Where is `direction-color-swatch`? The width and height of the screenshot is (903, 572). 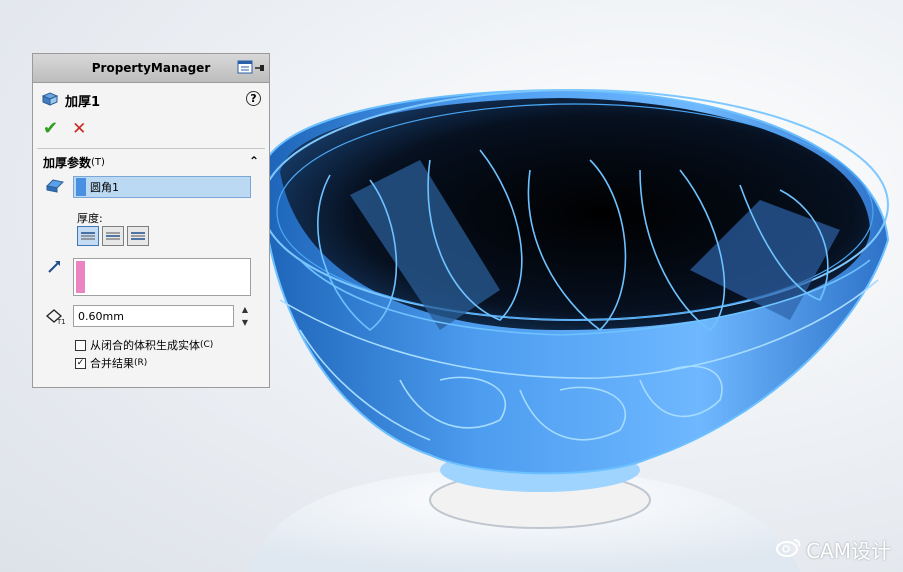
direction-color-swatch is located at coordinates (80, 277).